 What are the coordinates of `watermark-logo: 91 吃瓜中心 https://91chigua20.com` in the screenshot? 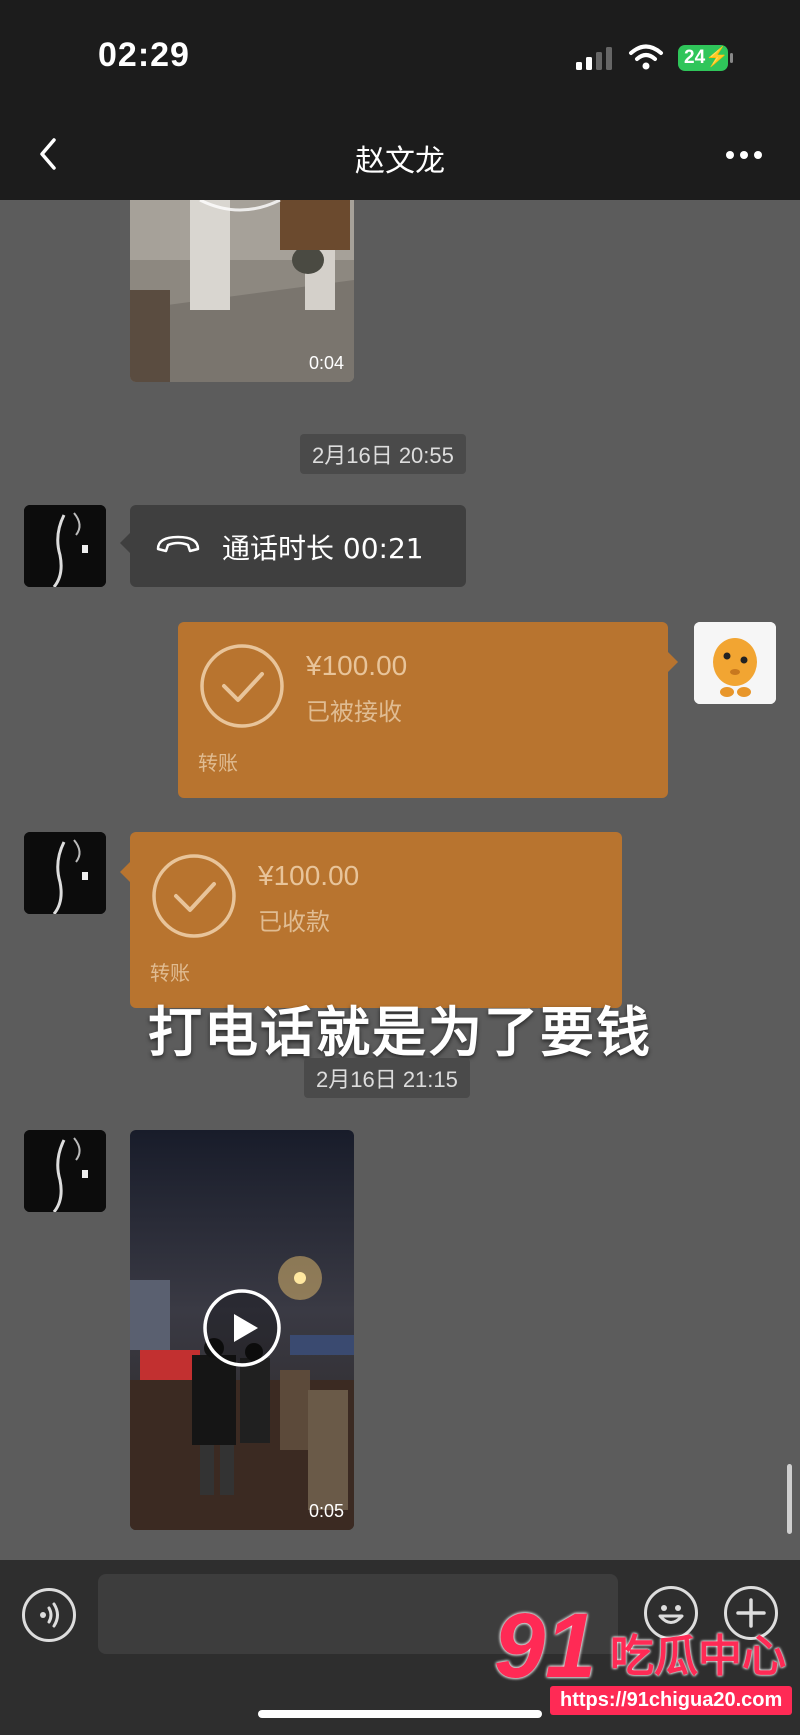 It's located at (641, 1660).